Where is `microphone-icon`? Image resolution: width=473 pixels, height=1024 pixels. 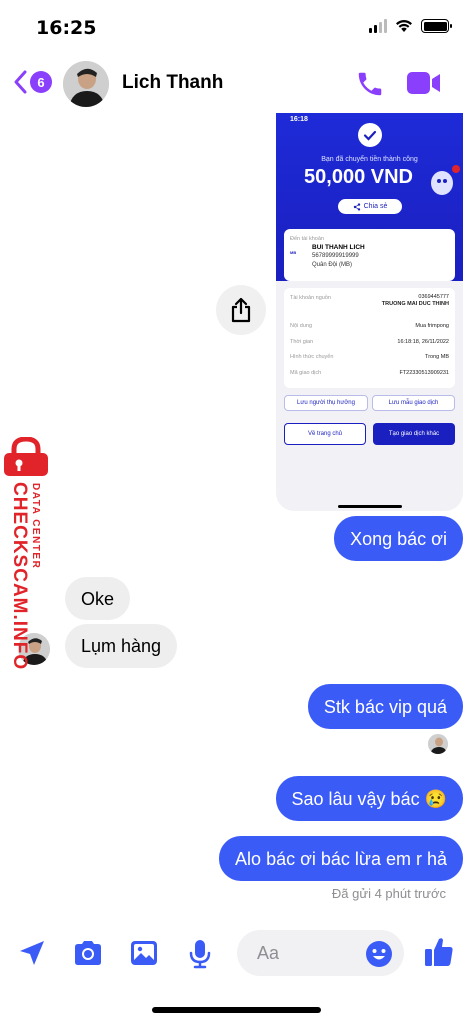 microphone-icon is located at coordinates (200, 954).